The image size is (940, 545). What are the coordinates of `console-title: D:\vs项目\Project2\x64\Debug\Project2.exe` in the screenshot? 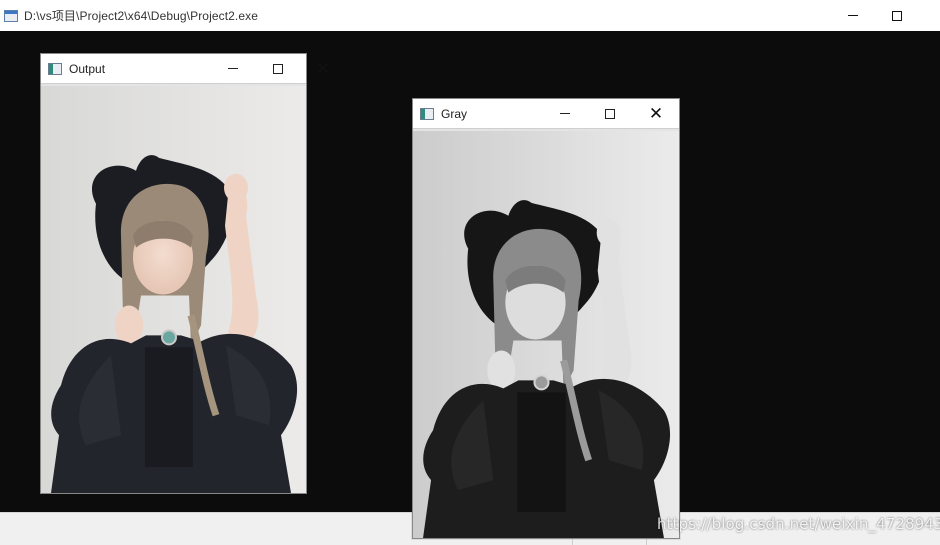 It's located at (141, 16).